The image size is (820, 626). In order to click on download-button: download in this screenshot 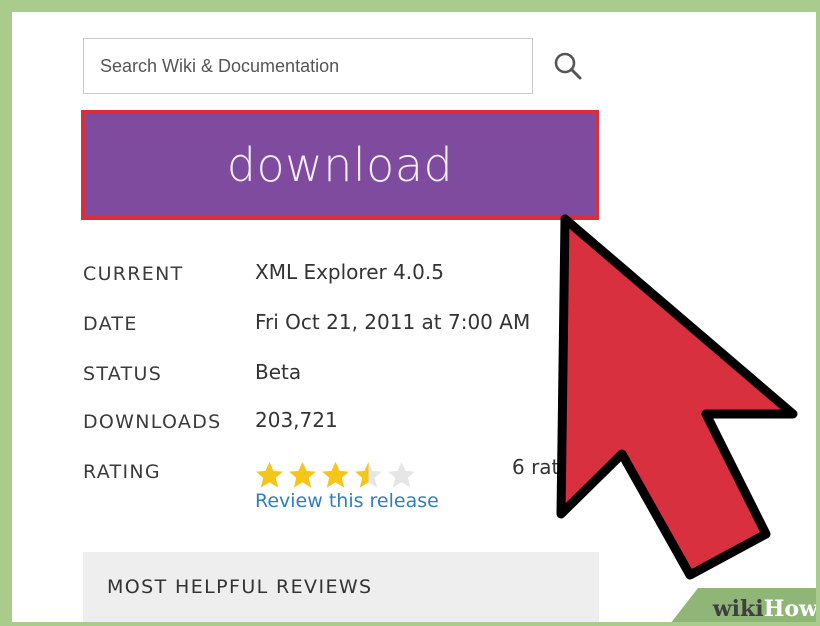, I will do `click(340, 165)`.